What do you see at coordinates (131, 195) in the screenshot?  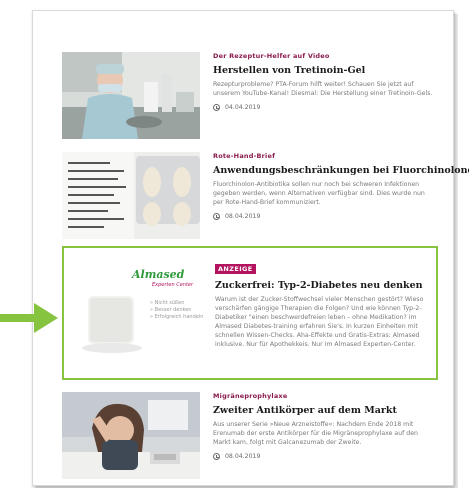 I see `package-insert-pills-photo` at bounding box center [131, 195].